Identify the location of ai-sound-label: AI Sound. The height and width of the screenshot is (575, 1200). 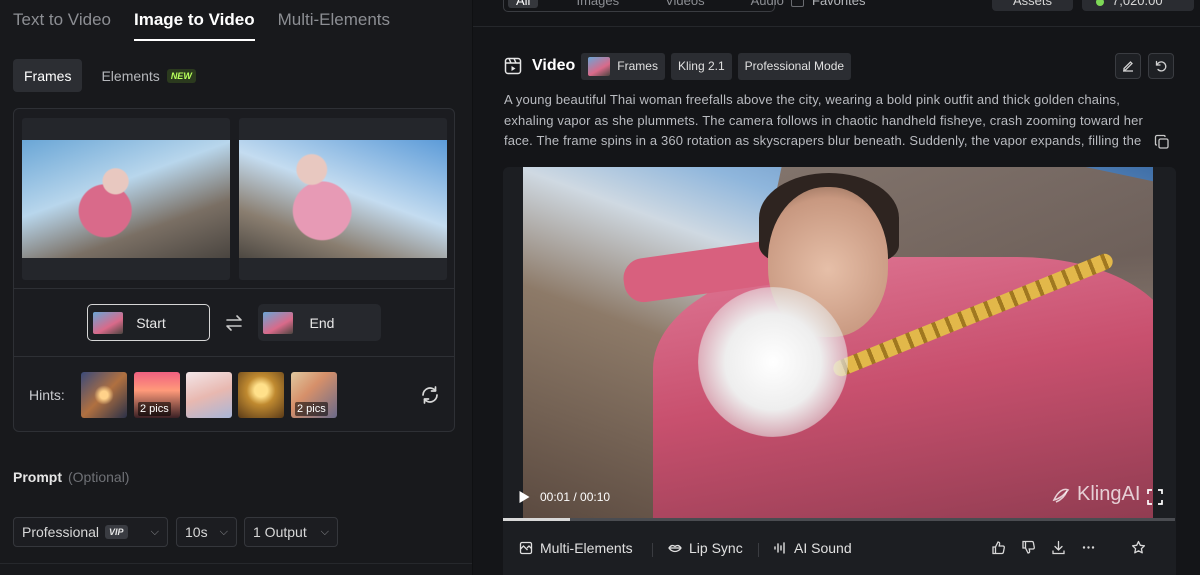
(823, 548).